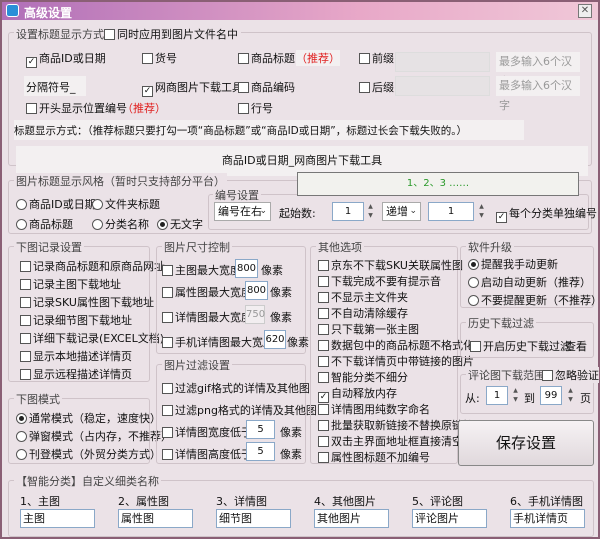 This screenshot has width=600, height=539. Describe the element at coordinates (209, 317) in the screenshot. I see `detail-width-checkbox: 详情图最大宽度:` at that location.